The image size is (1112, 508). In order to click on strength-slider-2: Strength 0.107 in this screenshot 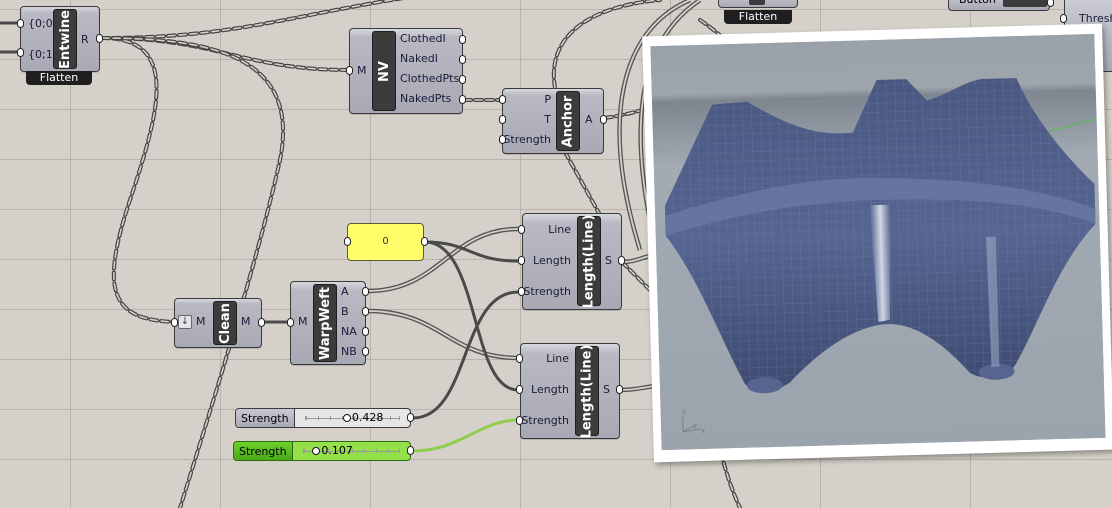, I will do `click(322, 451)`.